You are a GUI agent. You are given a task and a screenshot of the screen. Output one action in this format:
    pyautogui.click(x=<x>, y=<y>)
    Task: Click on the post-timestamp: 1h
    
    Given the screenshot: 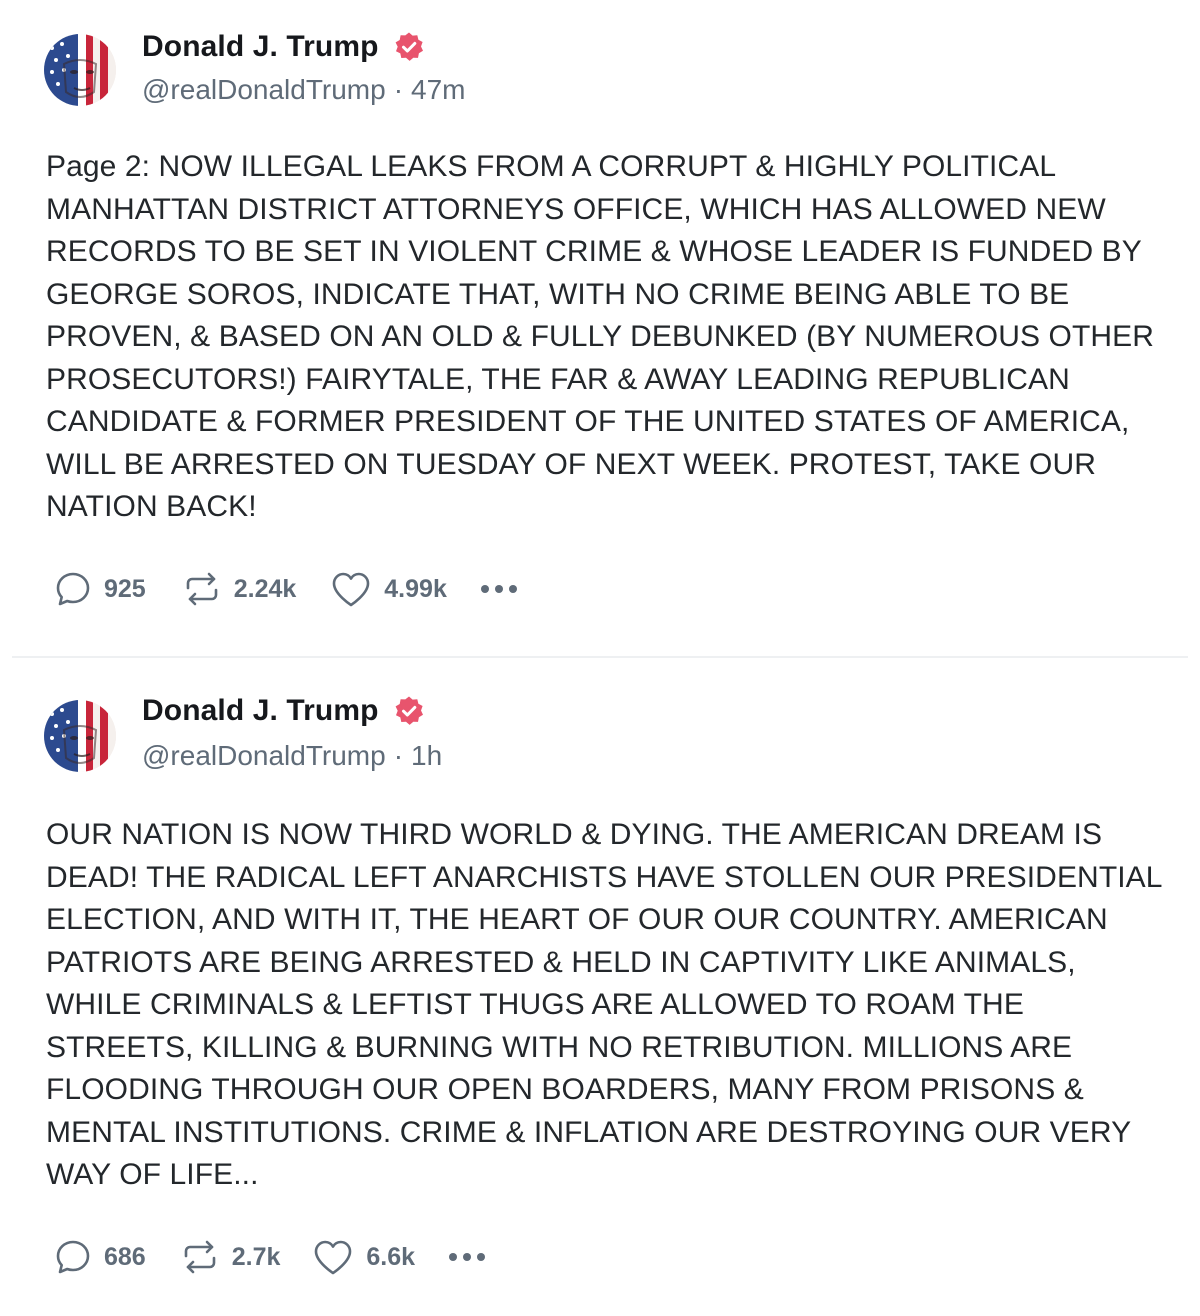 What is the action you would take?
    pyautogui.click(x=426, y=755)
    